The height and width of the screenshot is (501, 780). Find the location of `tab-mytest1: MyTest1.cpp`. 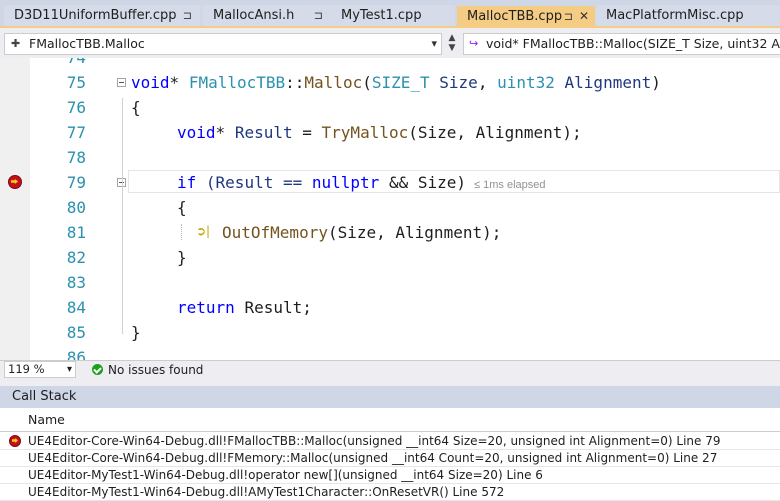

tab-mytest1: MyTest1.cpp is located at coordinates (393, 15).